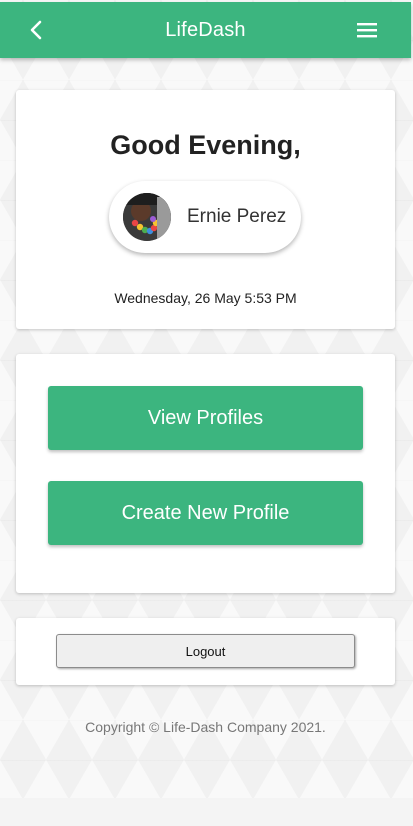  I want to click on user-chip: Ernie Perez, so click(205, 217).